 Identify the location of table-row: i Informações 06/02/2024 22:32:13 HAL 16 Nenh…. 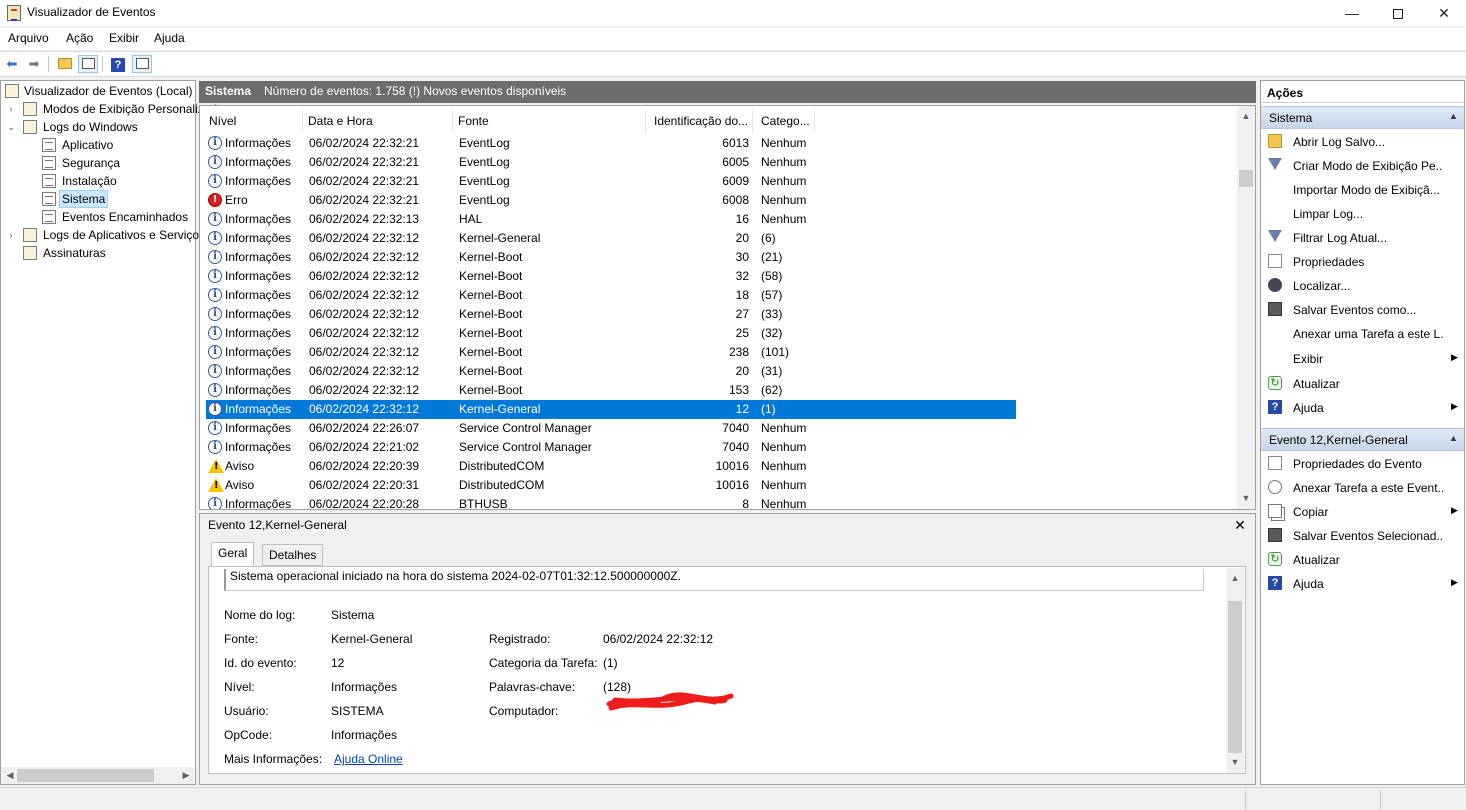
(611, 219).